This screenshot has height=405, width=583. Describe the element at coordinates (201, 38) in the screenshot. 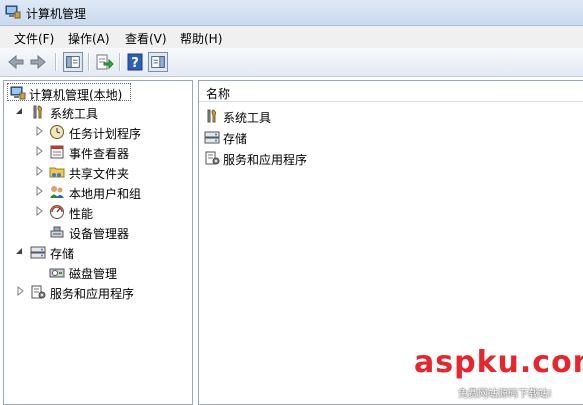

I see `menu-help: 帮助(H)` at that location.